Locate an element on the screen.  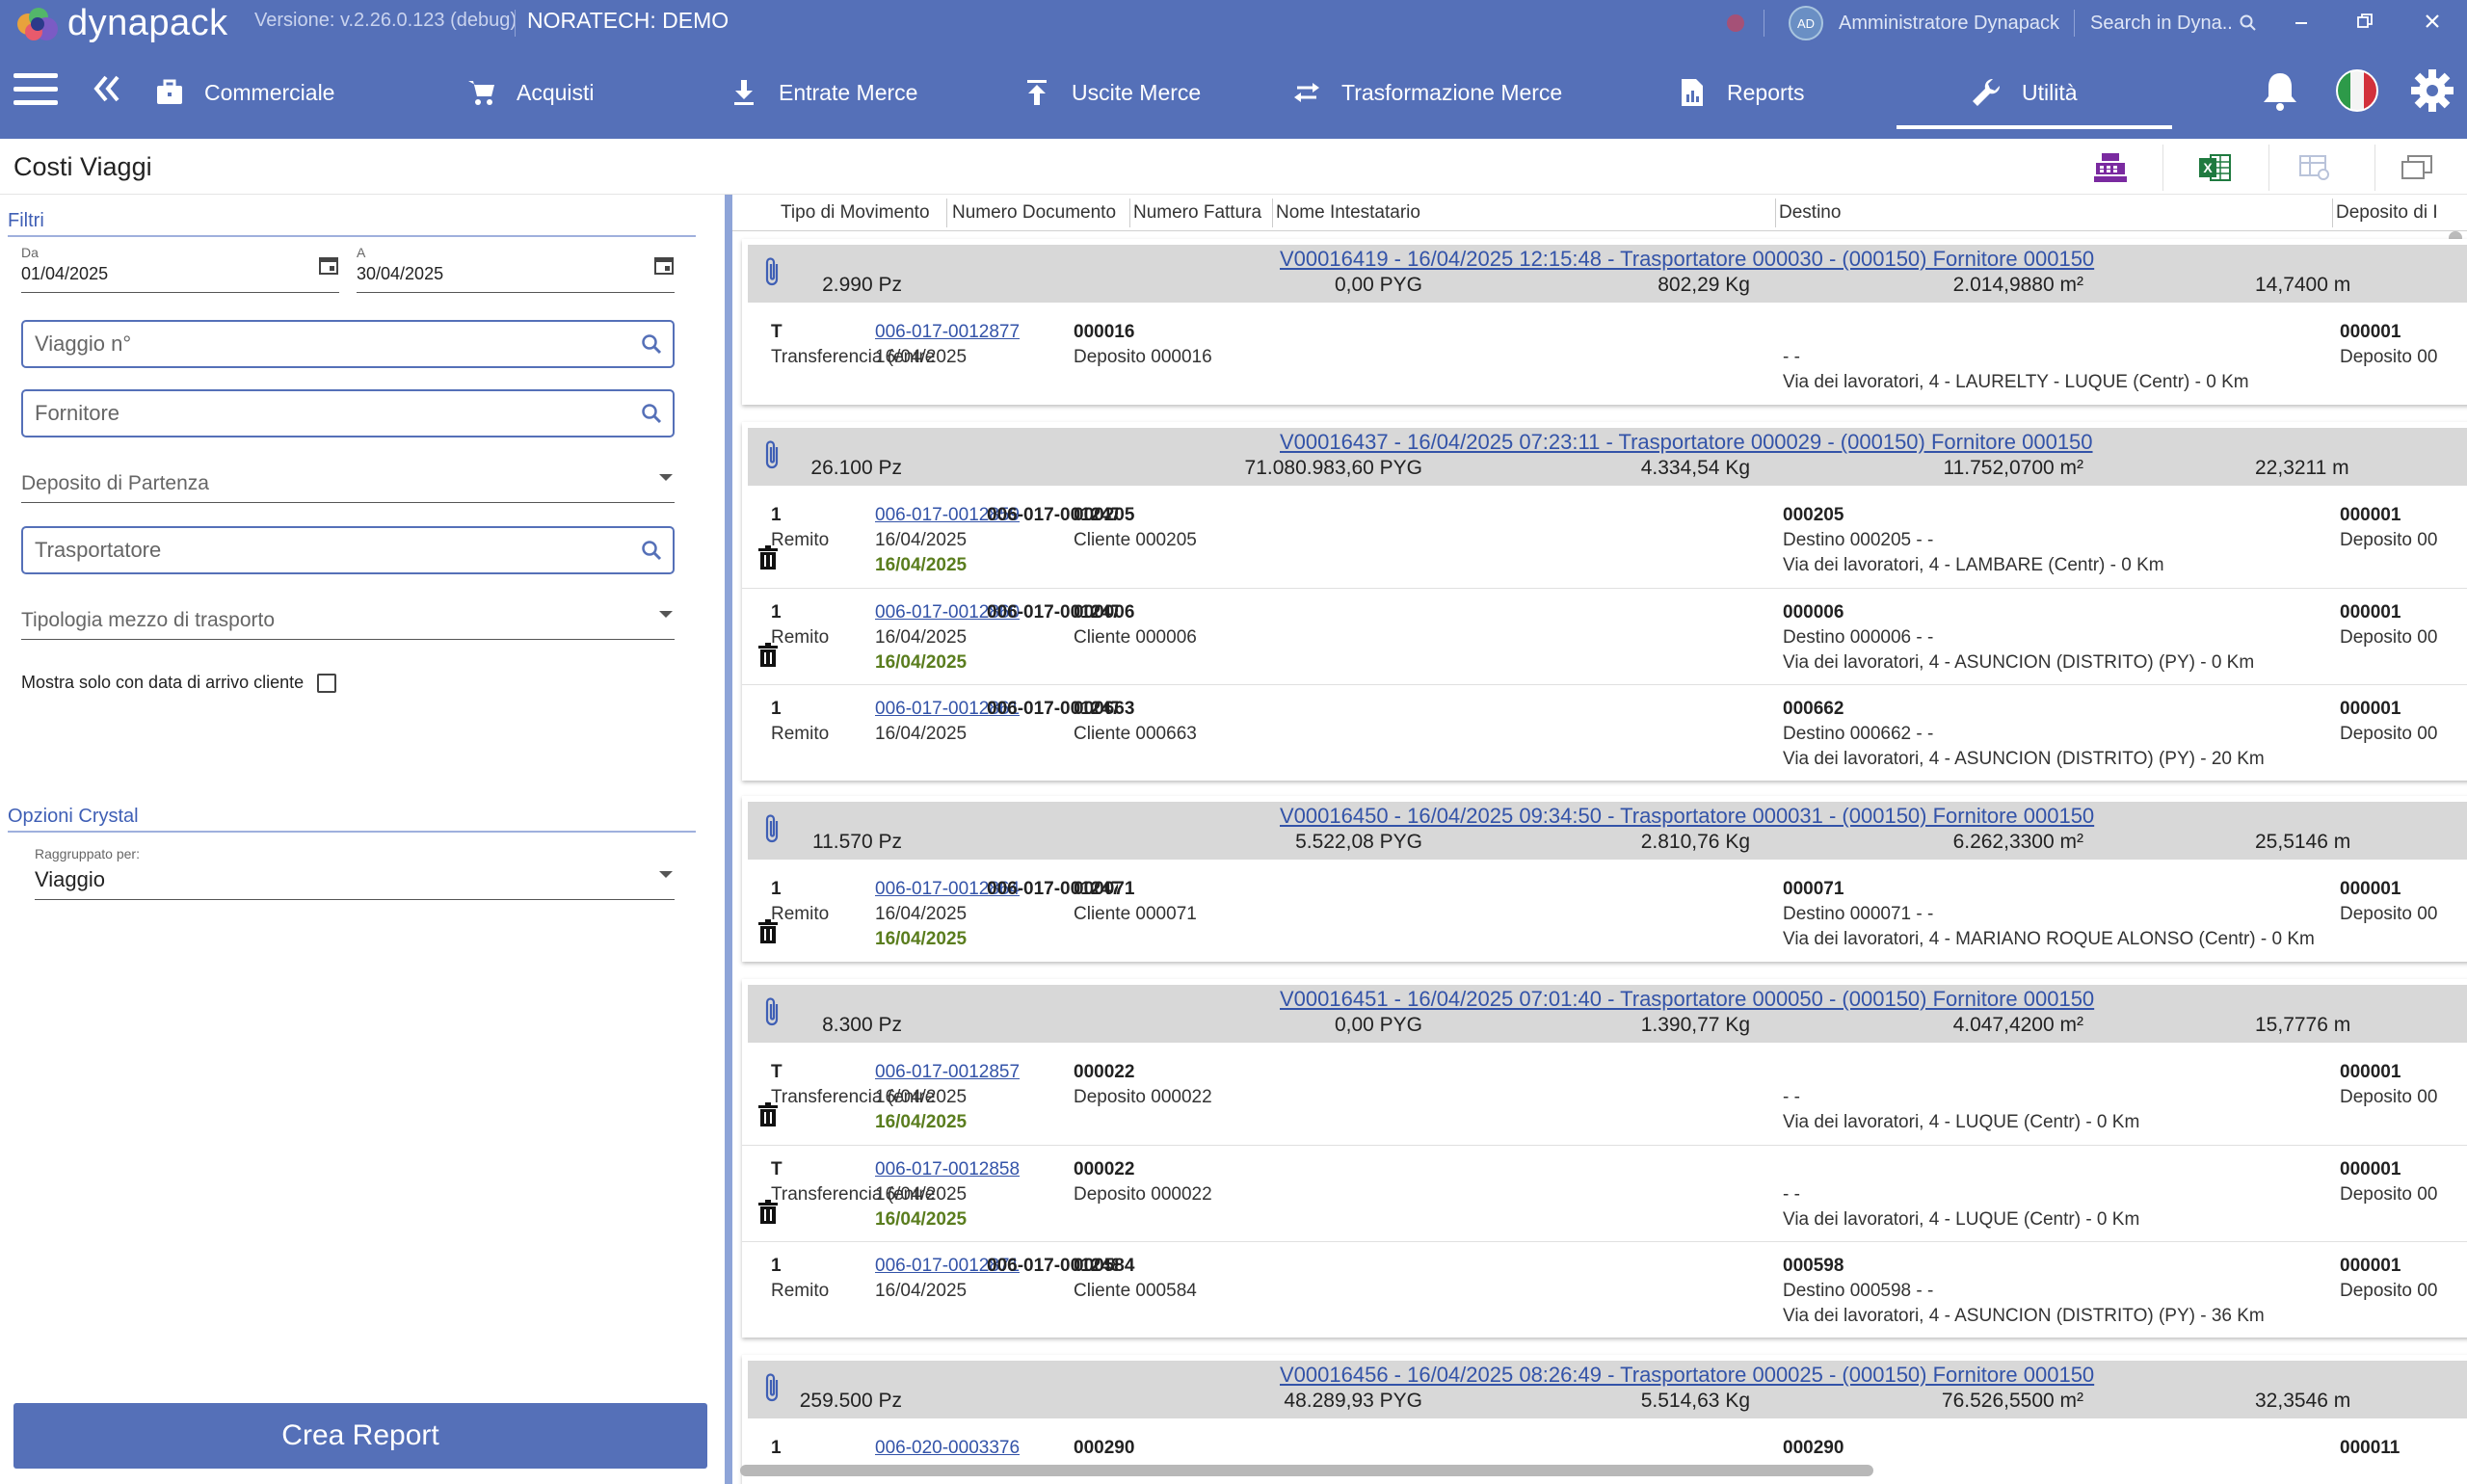
destination-code: 000205 is located at coordinates (1813, 515).